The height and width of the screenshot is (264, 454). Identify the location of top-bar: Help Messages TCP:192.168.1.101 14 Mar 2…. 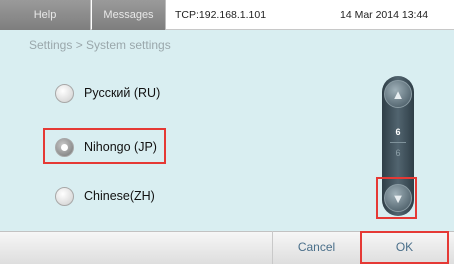
(227, 15).